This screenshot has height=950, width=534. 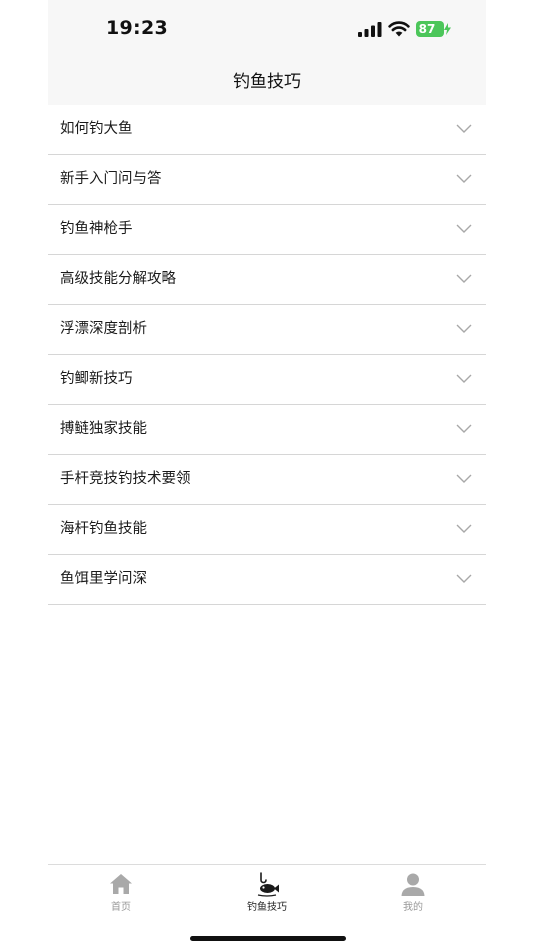 I want to click on tab-label: 钓鱼技巧, so click(x=267, y=907).